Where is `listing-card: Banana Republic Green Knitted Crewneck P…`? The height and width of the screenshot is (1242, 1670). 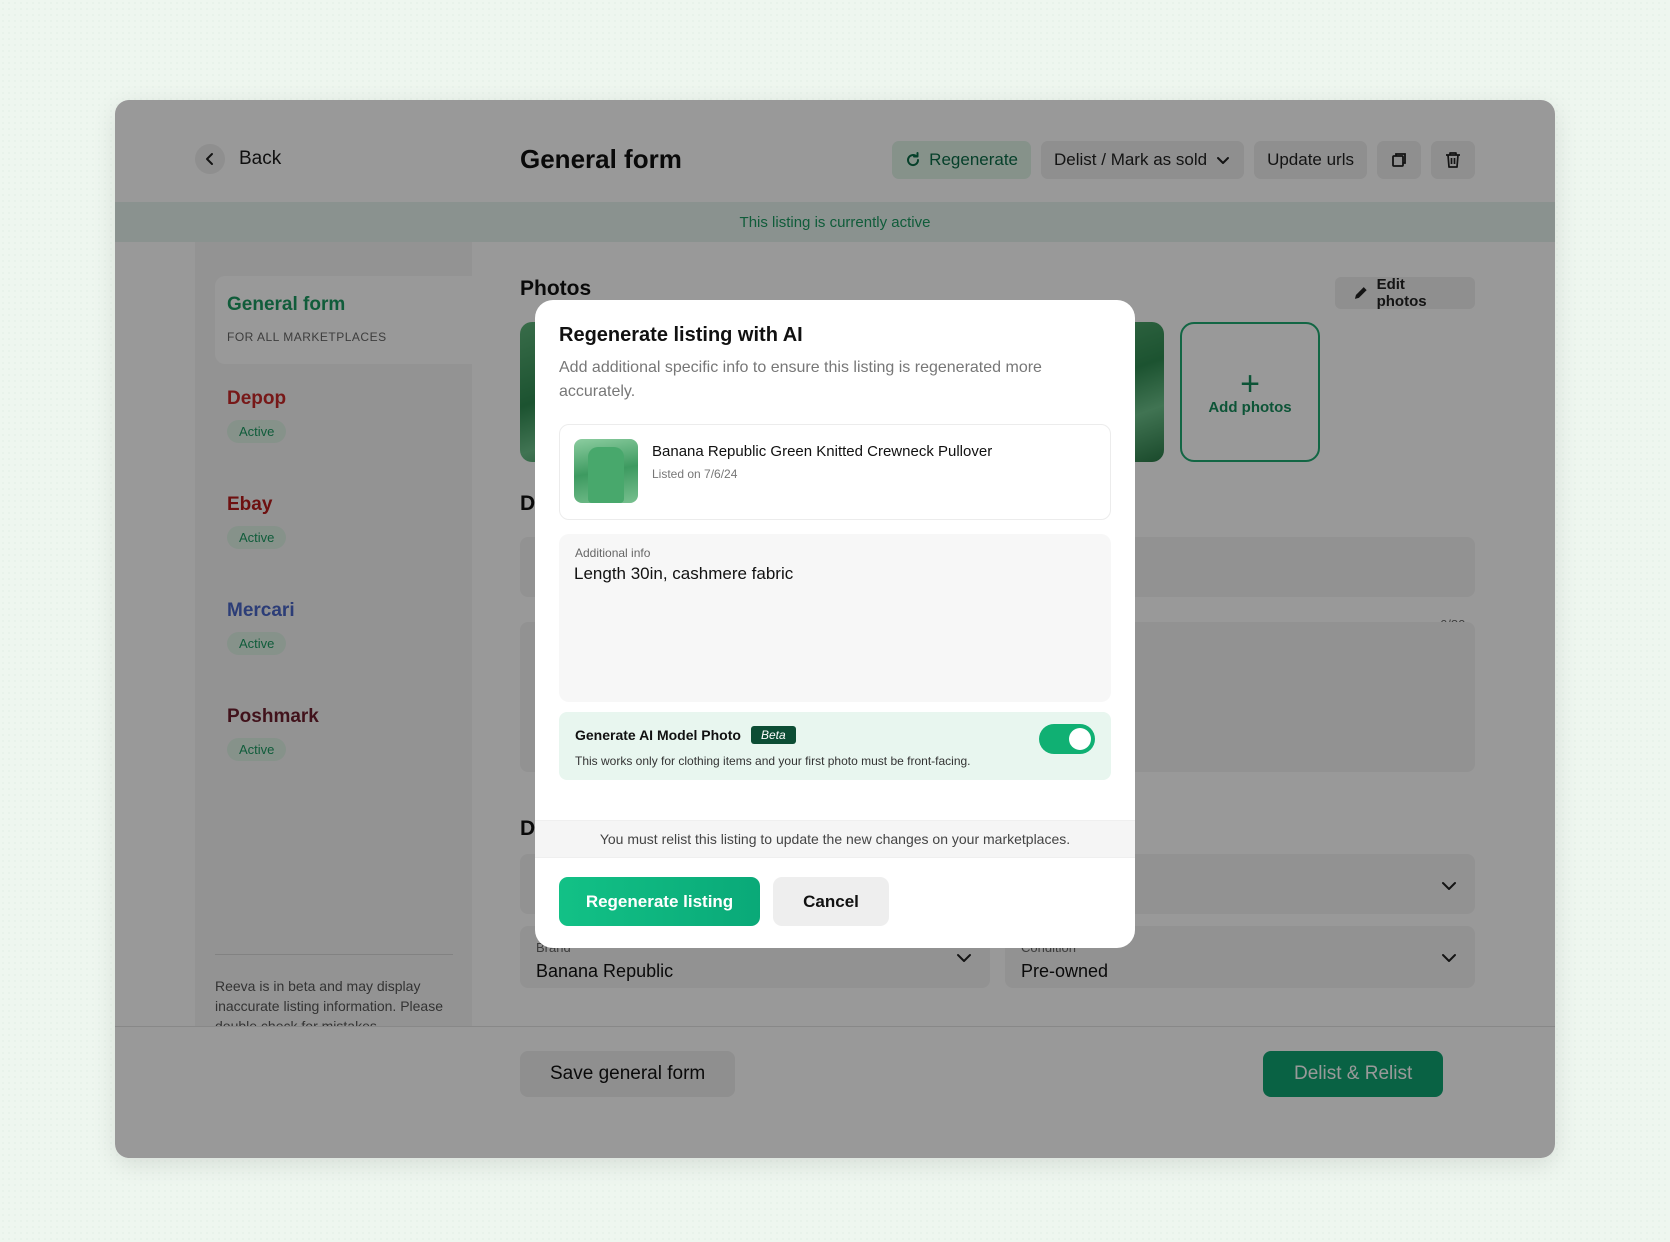
listing-card: Banana Republic Green Knitted Crewneck P… is located at coordinates (835, 472).